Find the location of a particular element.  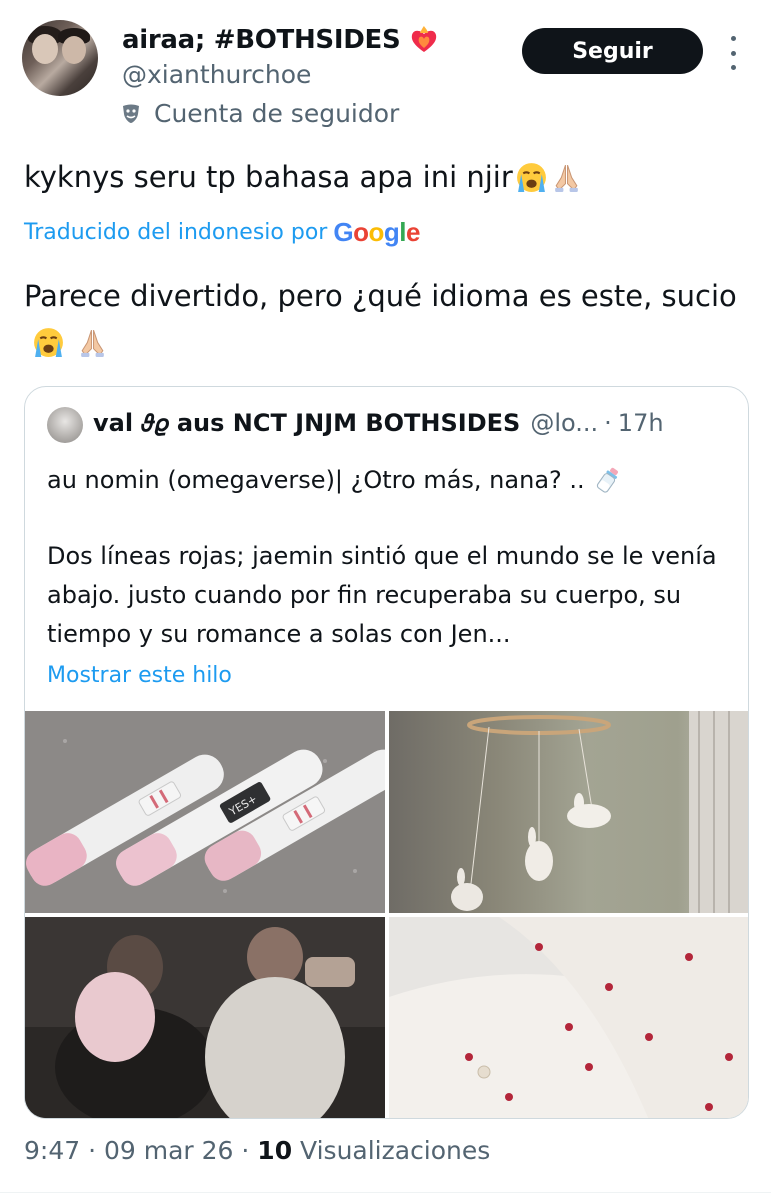

translation-attribution: Traducido del indonesio por Google is located at coordinates (222, 232).